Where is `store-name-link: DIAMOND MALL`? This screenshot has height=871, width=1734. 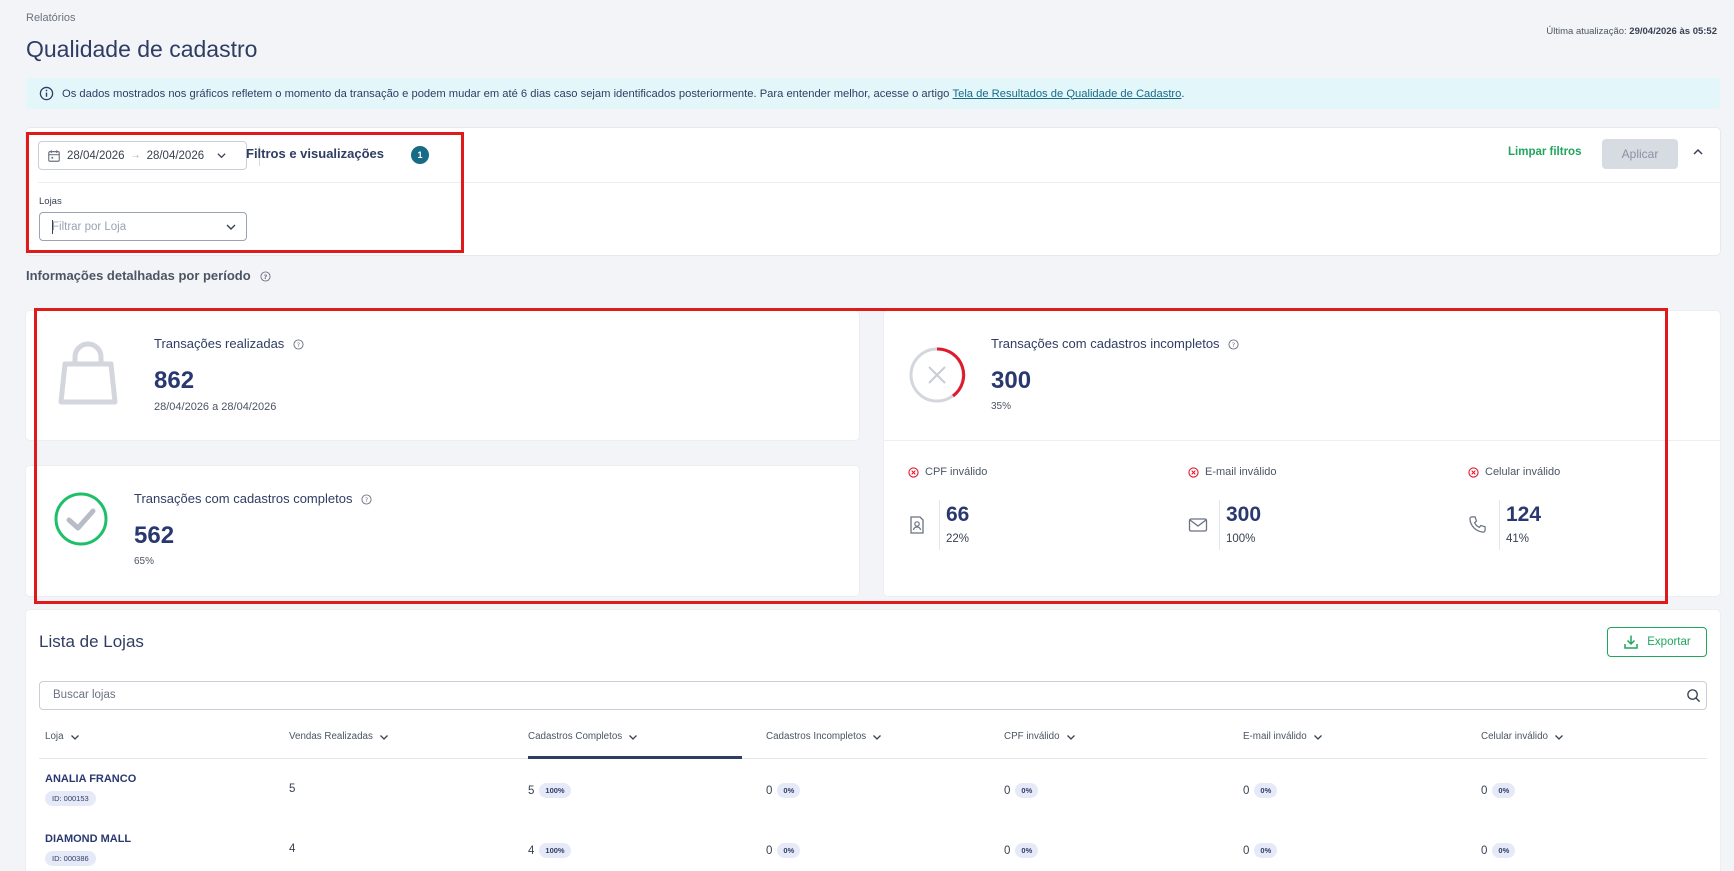 store-name-link: DIAMOND MALL is located at coordinates (88, 839).